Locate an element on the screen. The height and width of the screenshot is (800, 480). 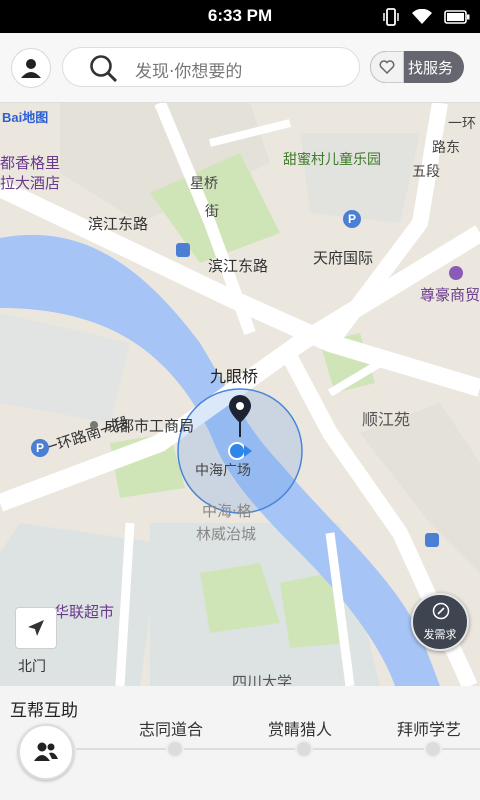
locate-me-button is located at coordinates (36, 628).